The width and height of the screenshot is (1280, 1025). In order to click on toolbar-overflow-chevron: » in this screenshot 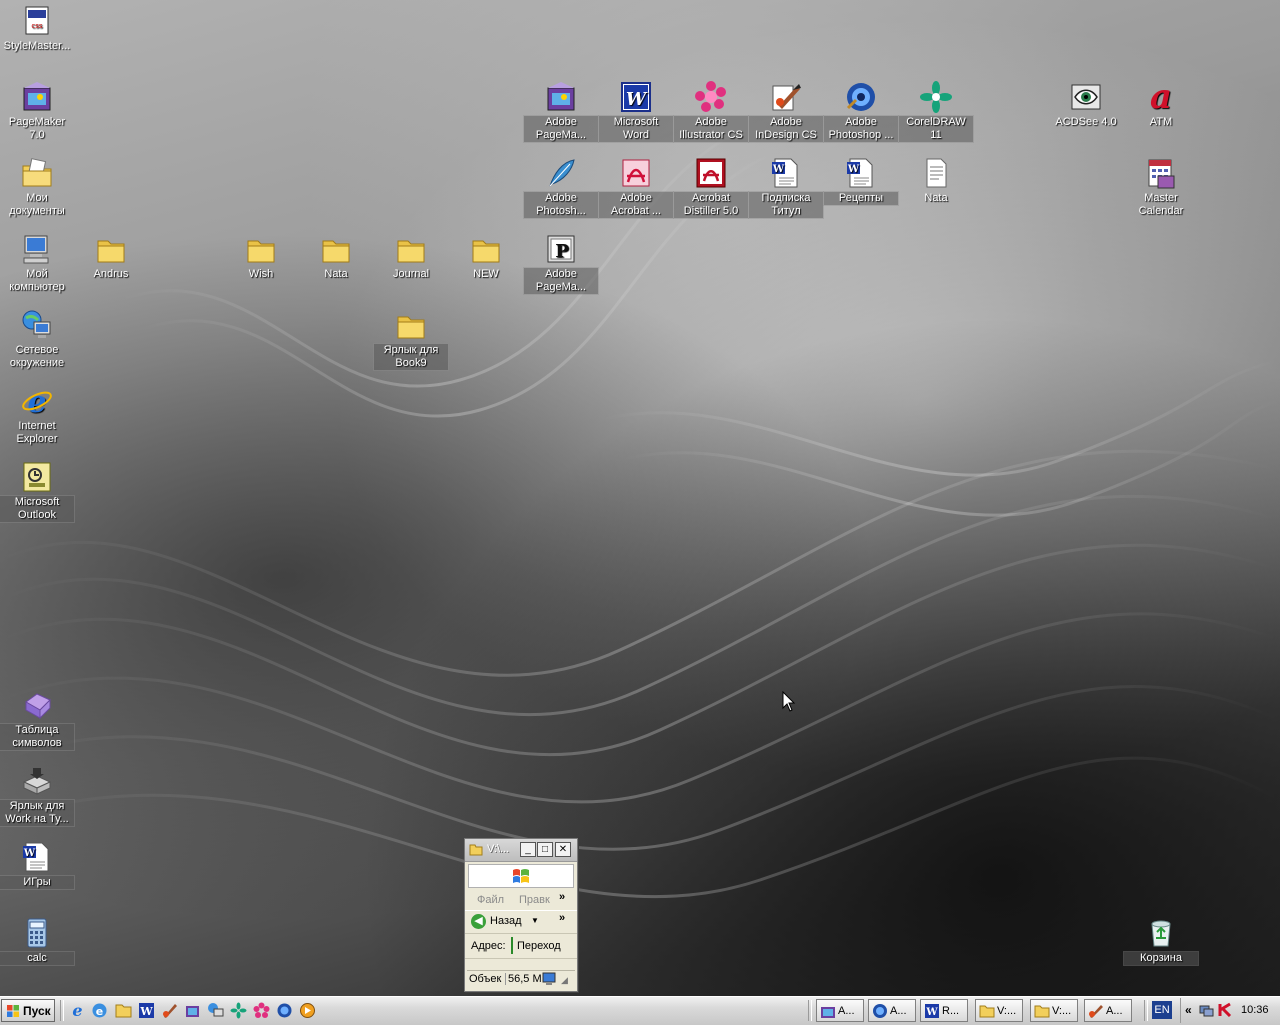, I will do `click(562, 918)`.